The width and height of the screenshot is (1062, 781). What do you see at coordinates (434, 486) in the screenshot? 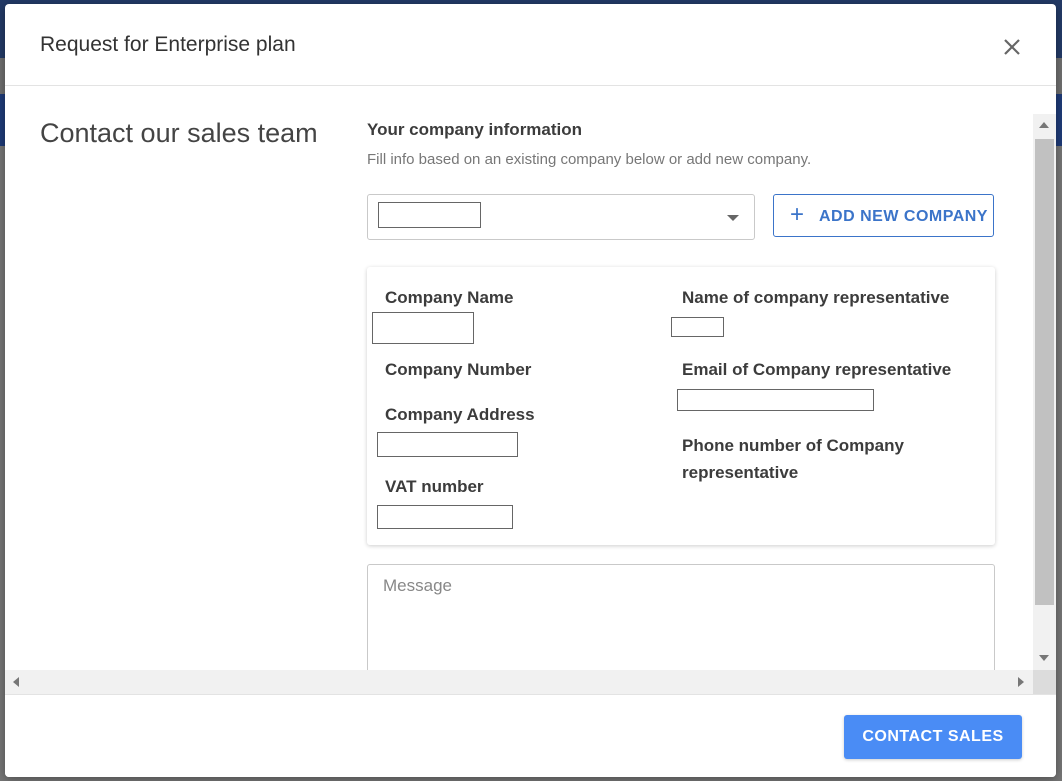
I see `vat-number-label: VAT number` at bounding box center [434, 486].